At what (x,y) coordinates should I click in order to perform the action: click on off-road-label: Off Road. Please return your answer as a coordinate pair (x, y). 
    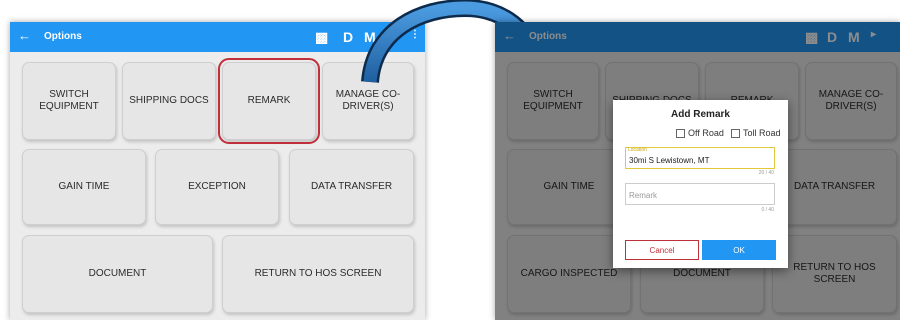
    Looking at the image, I should click on (706, 133).